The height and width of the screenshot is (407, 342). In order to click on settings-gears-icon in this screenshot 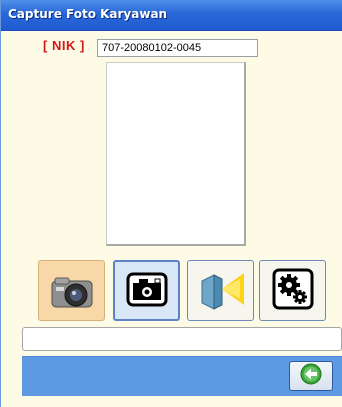, I will do `click(293, 291)`.